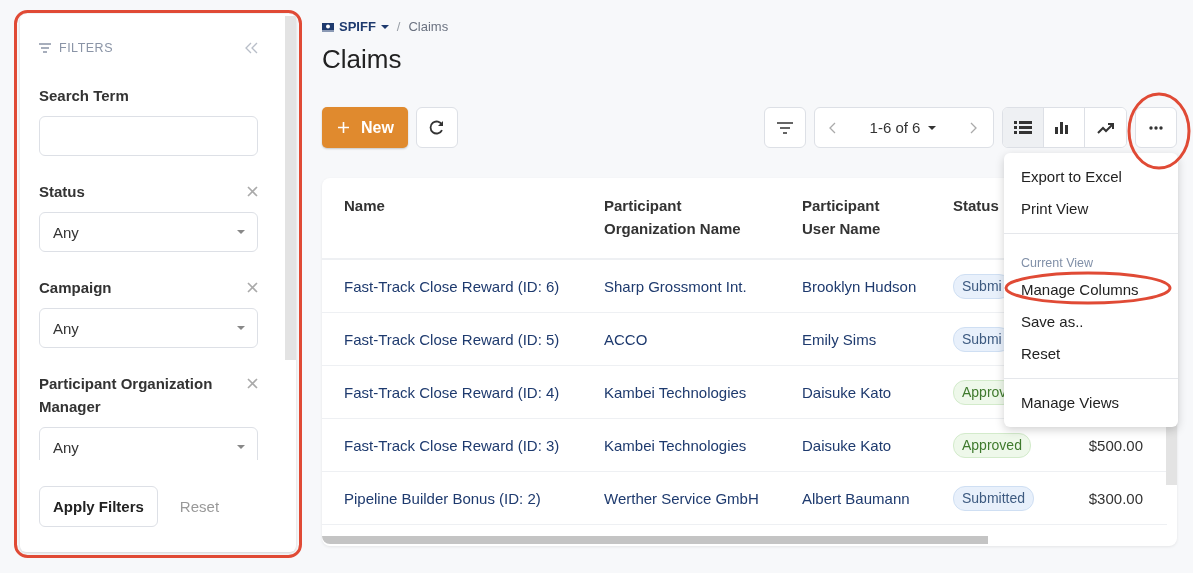 Image resolution: width=1193 pixels, height=573 pixels. I want to click on status-badge: Submitted, so click(994, 498).